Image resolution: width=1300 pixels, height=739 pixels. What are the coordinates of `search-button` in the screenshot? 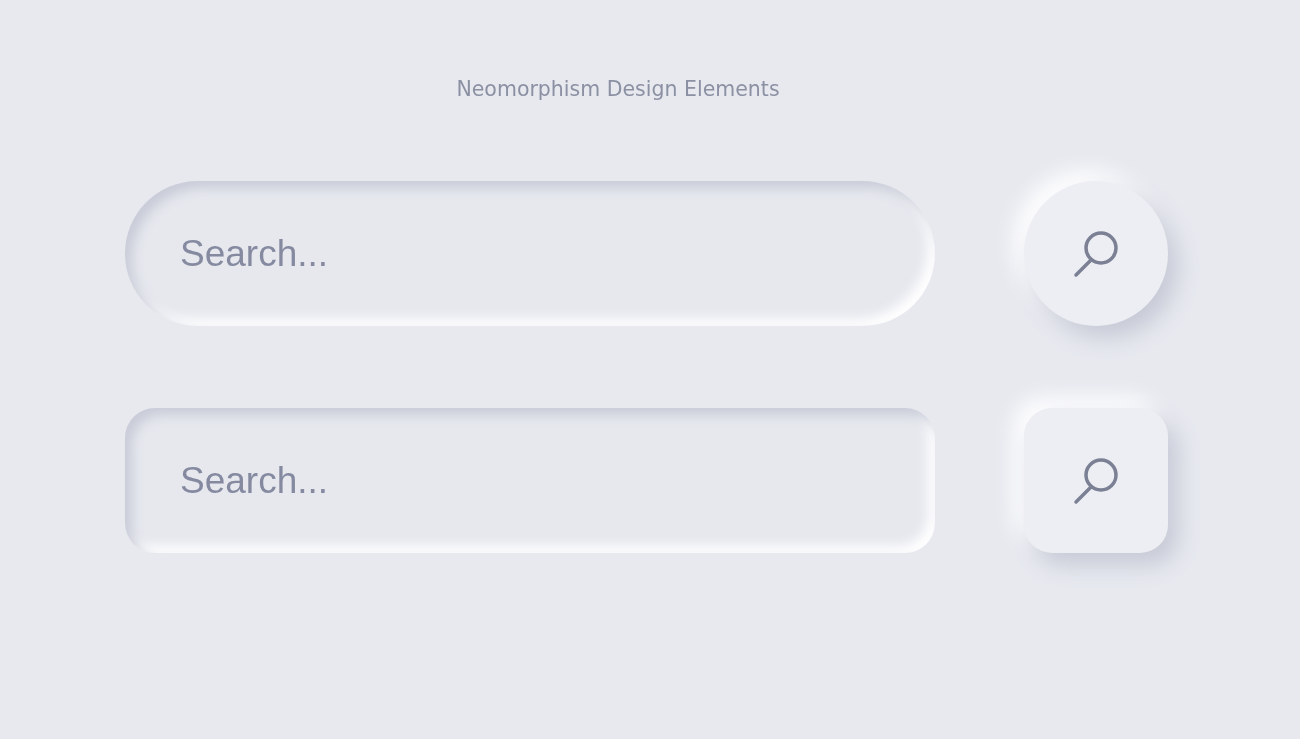 It's located at (1096, 480).